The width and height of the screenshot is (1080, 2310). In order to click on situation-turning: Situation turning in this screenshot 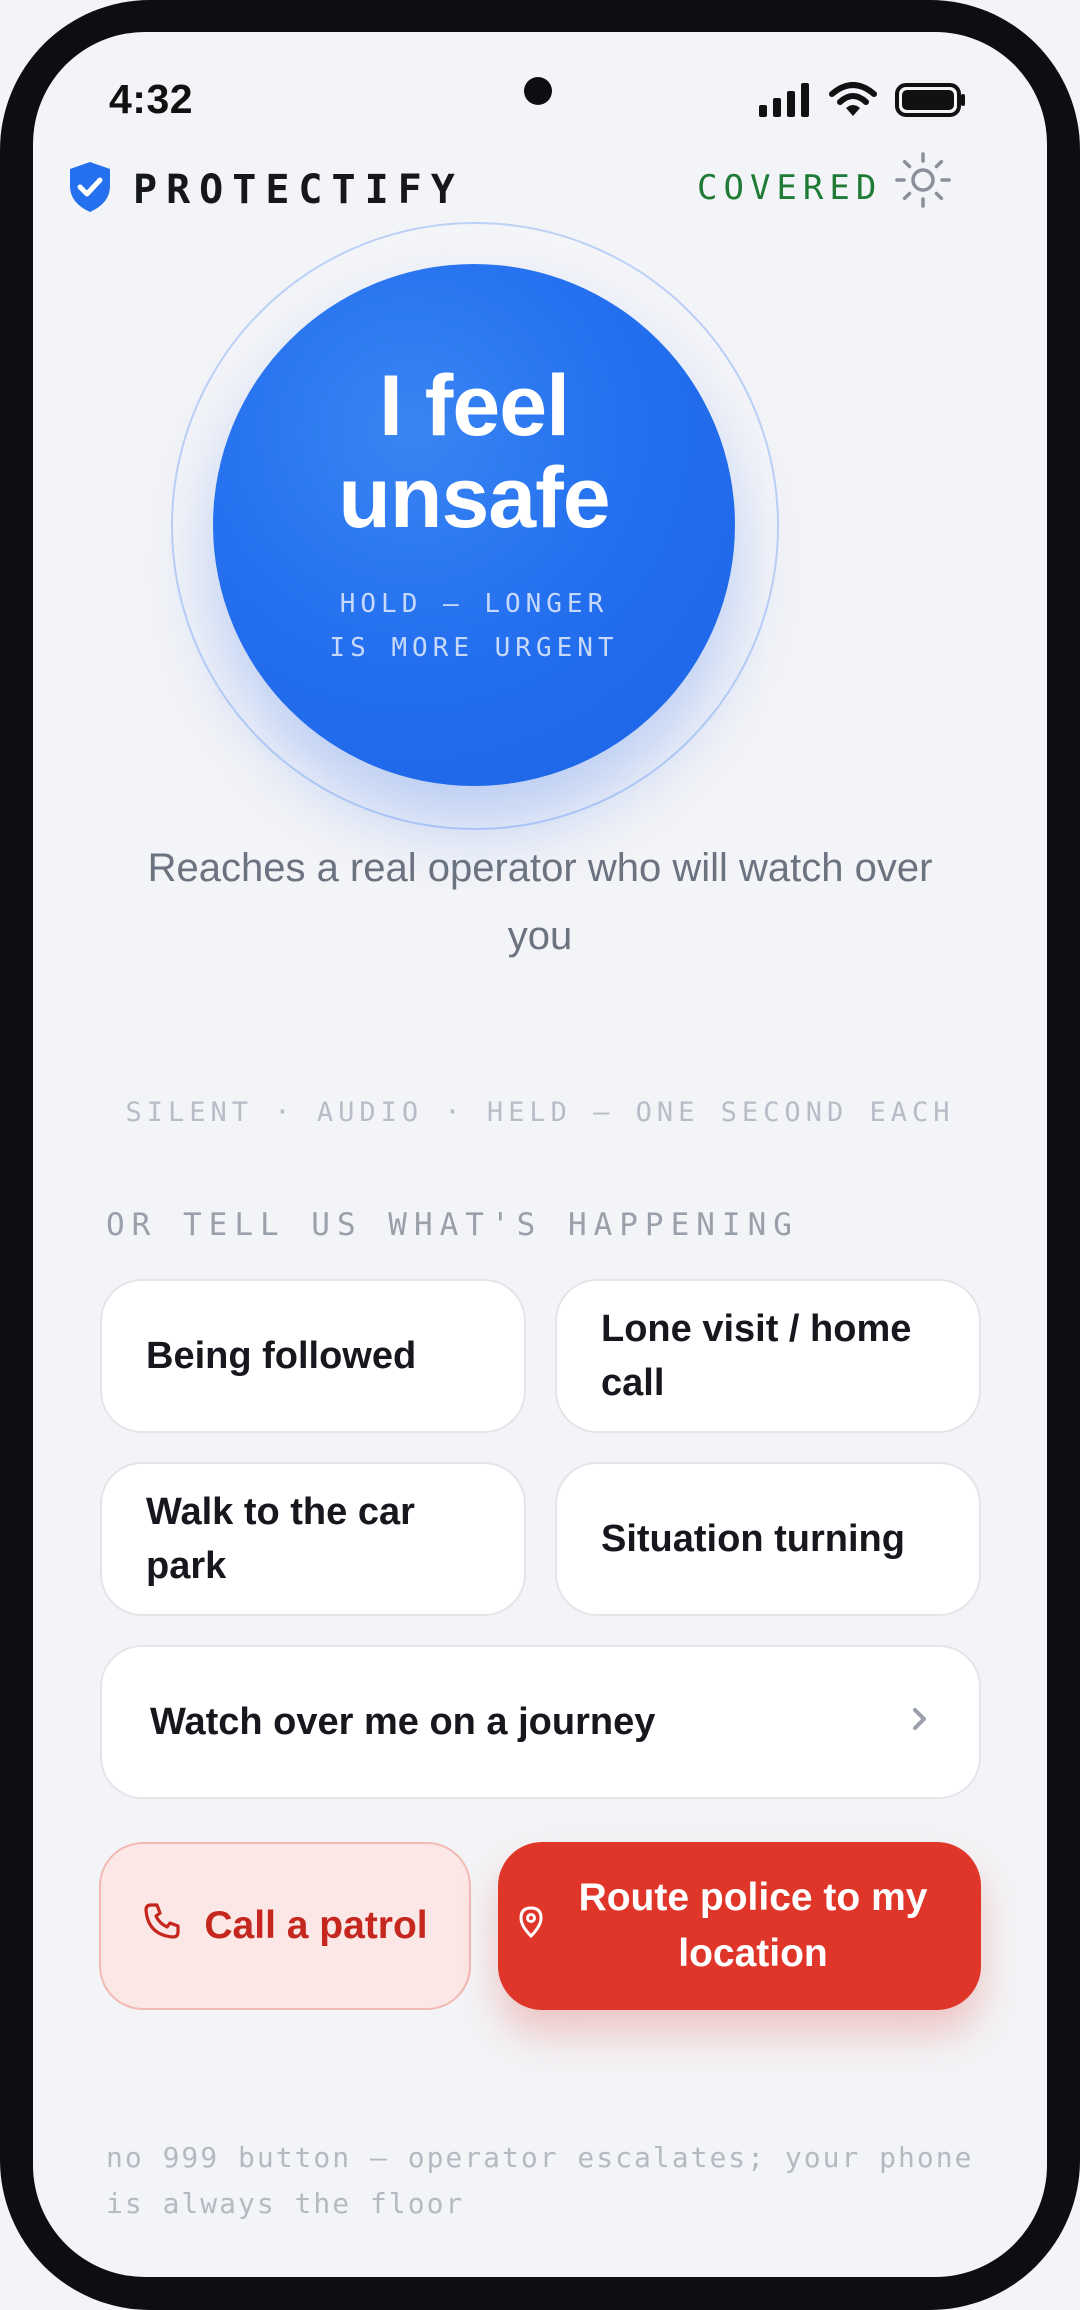, I will do `click(768, 1539)`.